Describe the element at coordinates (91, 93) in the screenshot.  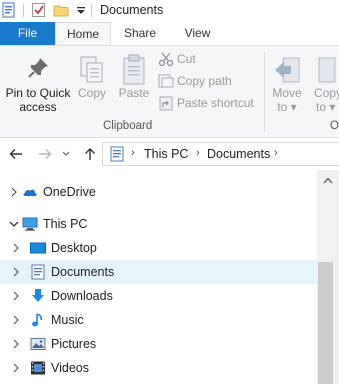
I see `copy-label: Copy` at that location.